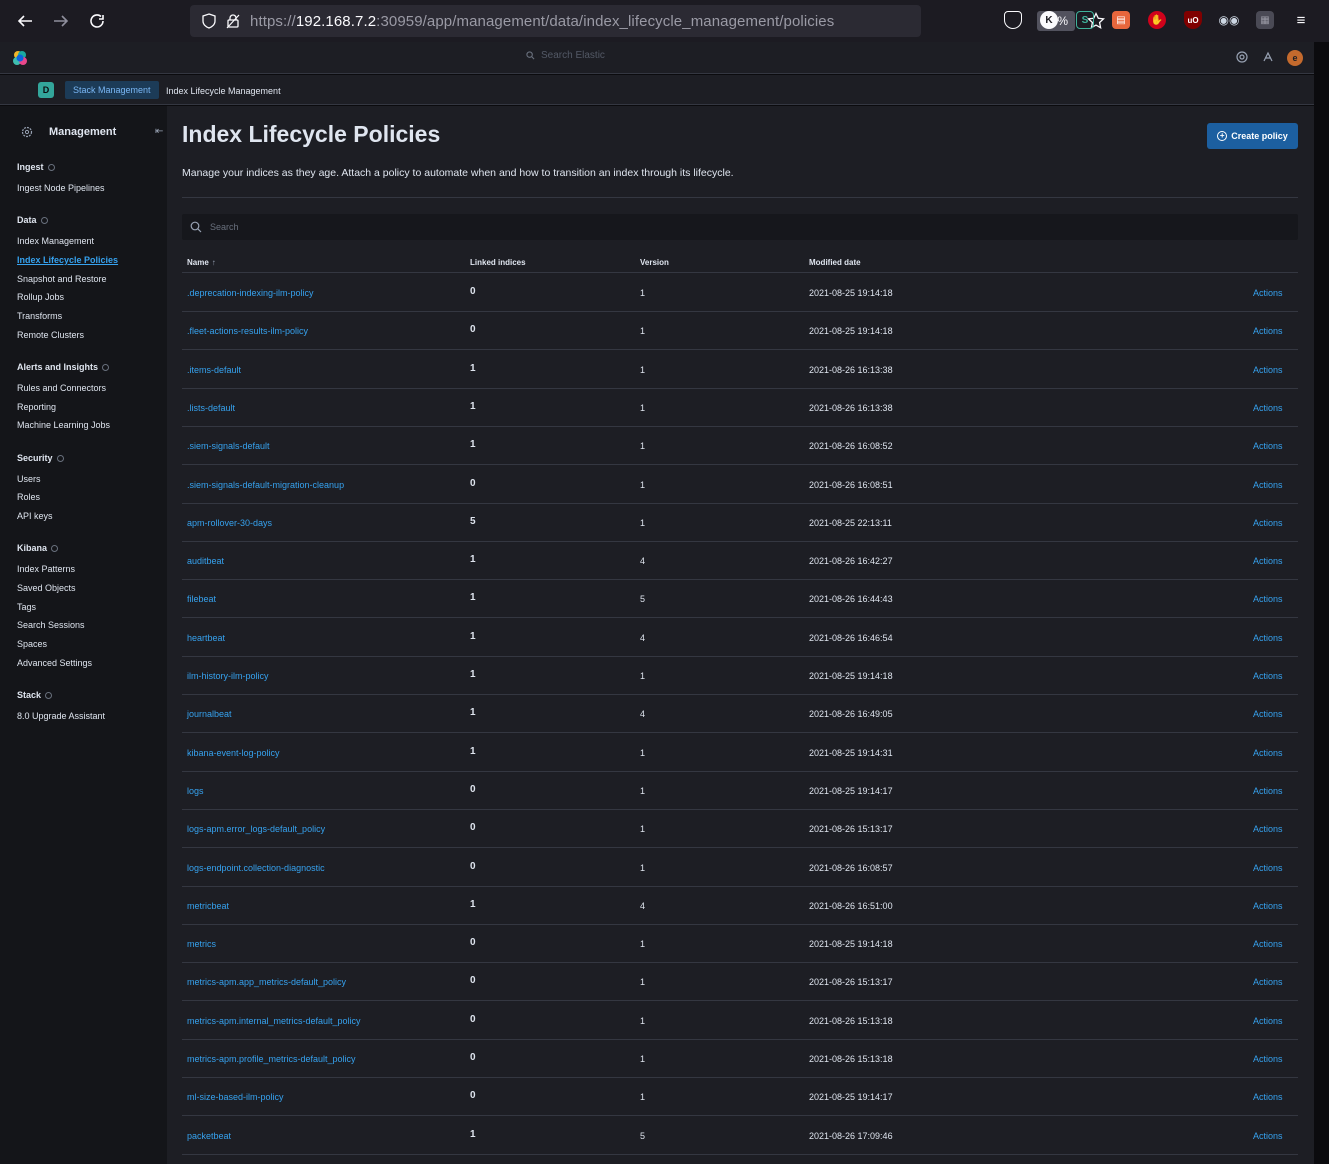 Image resolution: width=1329 pixels, height=1164 pixels. Describe the element at coordinates (1085, 20) in the screenshot. I see `s-extension-icon: S` at that location.